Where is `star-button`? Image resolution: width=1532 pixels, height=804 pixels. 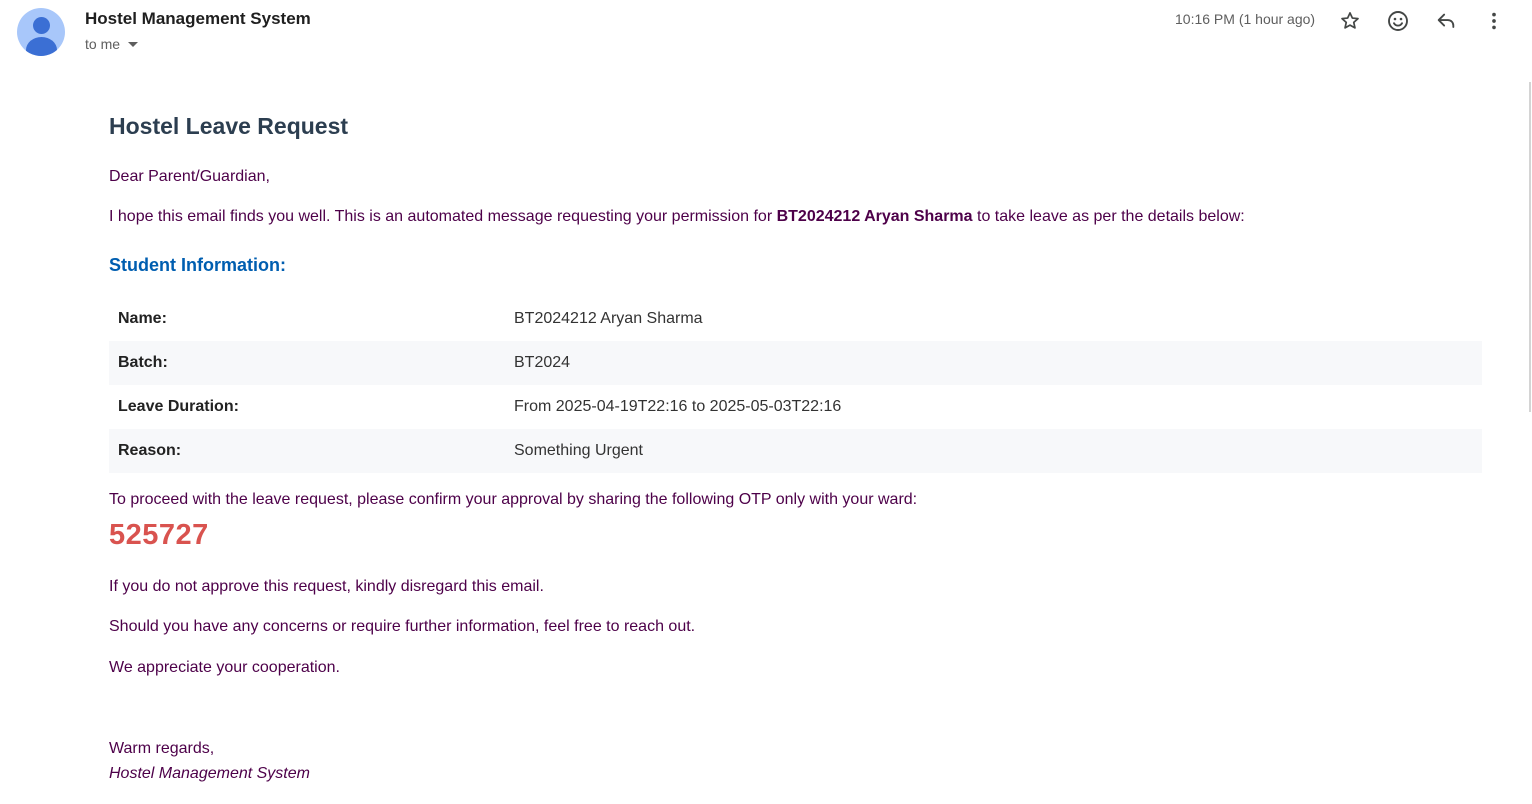
star-button is located at coordinates (1350, 21).